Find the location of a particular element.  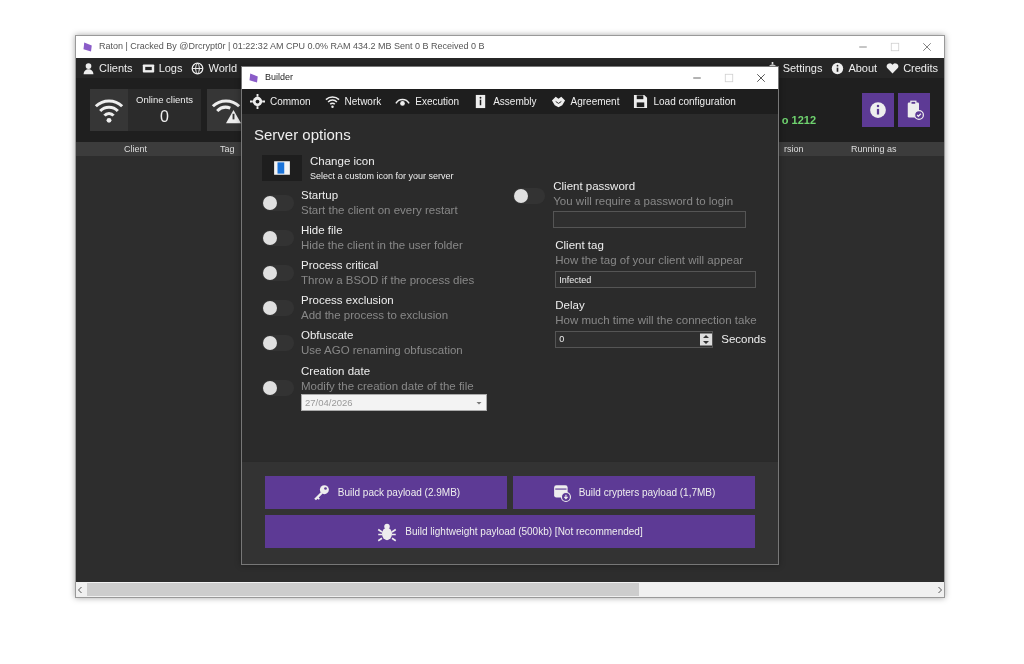

option-description: Use AGO renaming obfuscation is located at coordinates (382, 350).